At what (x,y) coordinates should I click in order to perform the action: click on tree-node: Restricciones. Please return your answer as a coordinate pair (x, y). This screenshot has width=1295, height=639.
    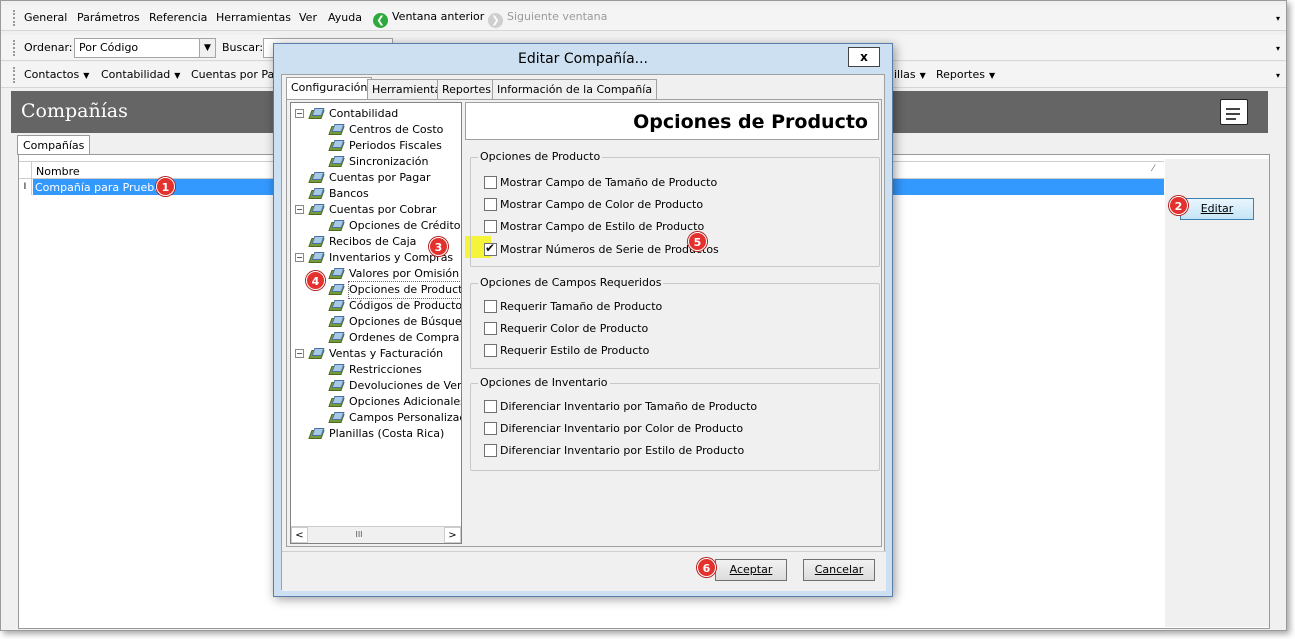
    Looking at the image, I should click on (376, 370).